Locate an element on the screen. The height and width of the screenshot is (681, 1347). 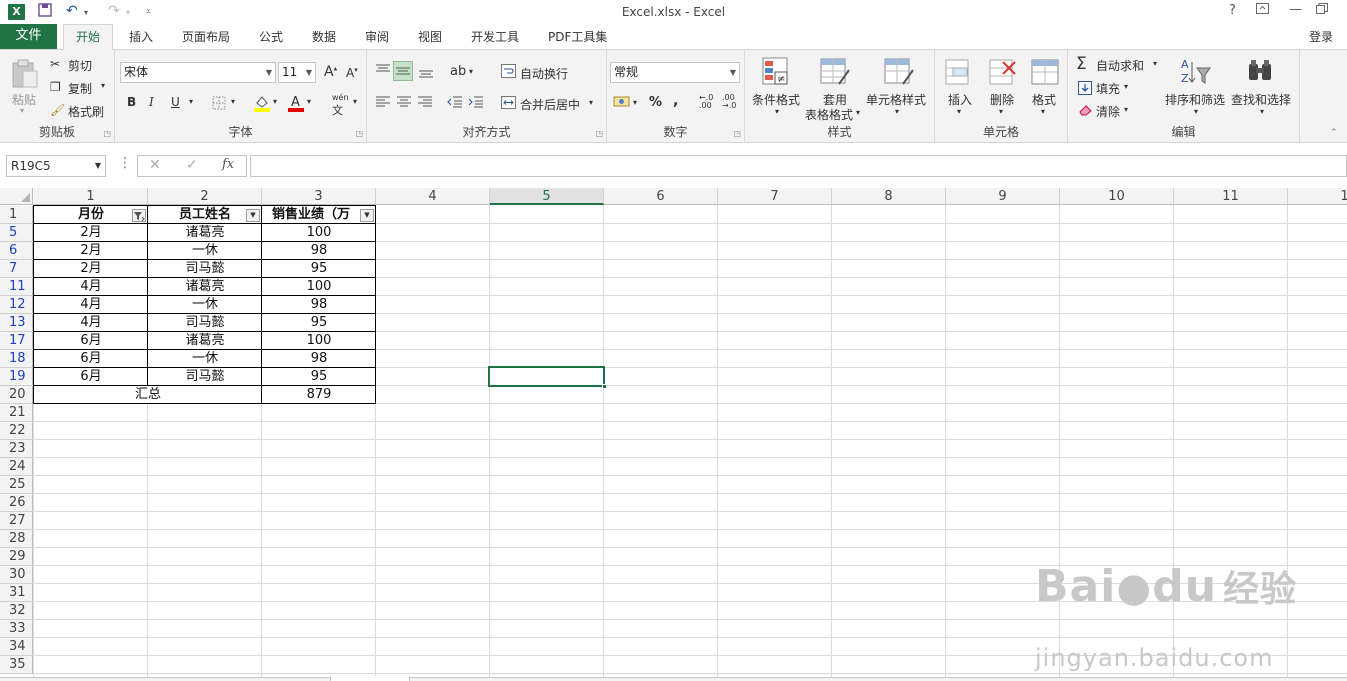
row-header: 32 is located at coordinates (16, 611).